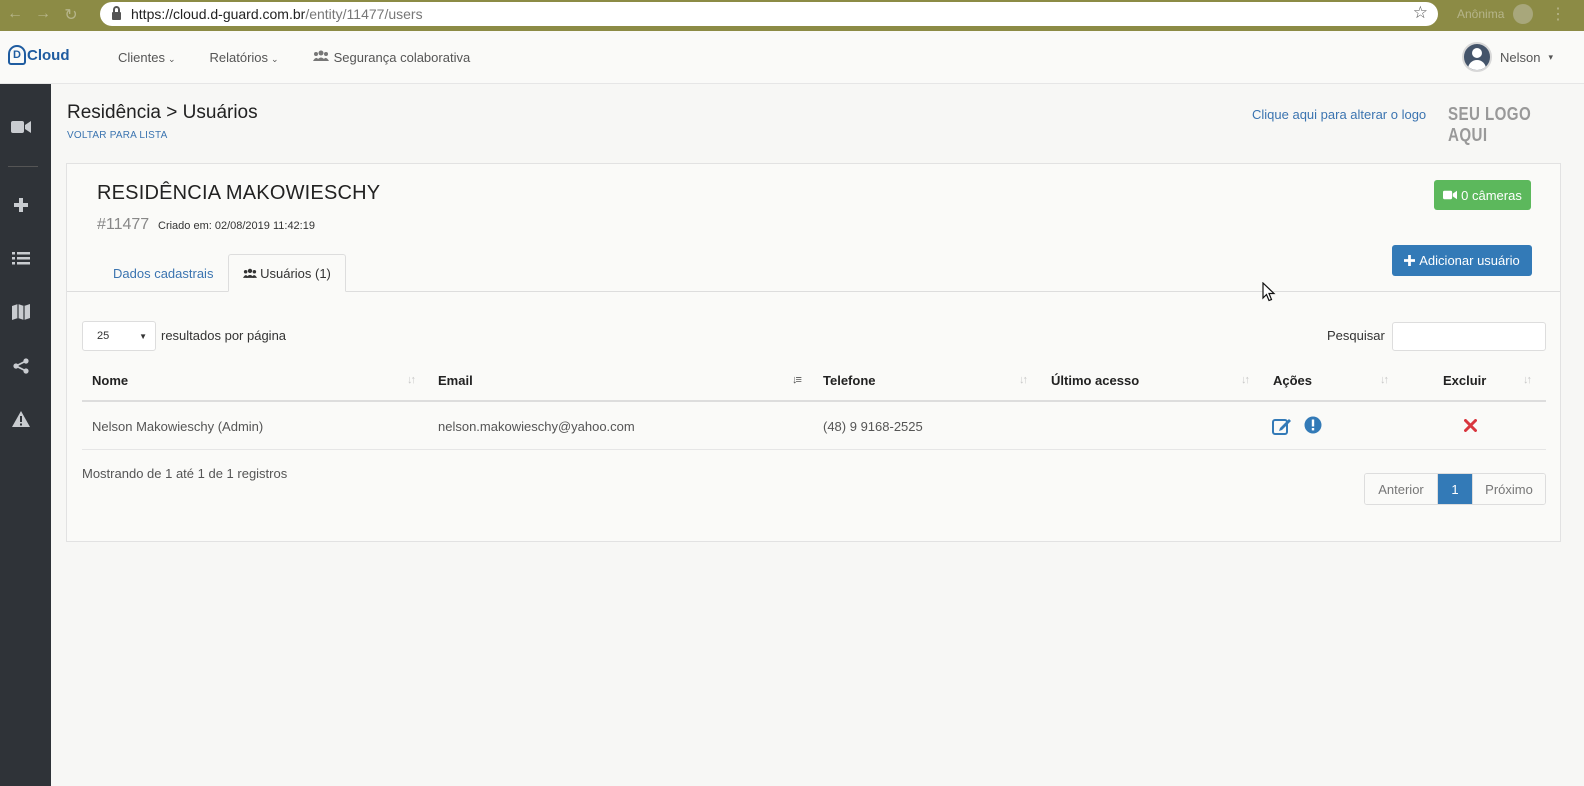  Describe the element at coordinates (1490, 124) in the screenshot. I see `your-logo-placeholder: SEU LOGO AQUI` at that location.